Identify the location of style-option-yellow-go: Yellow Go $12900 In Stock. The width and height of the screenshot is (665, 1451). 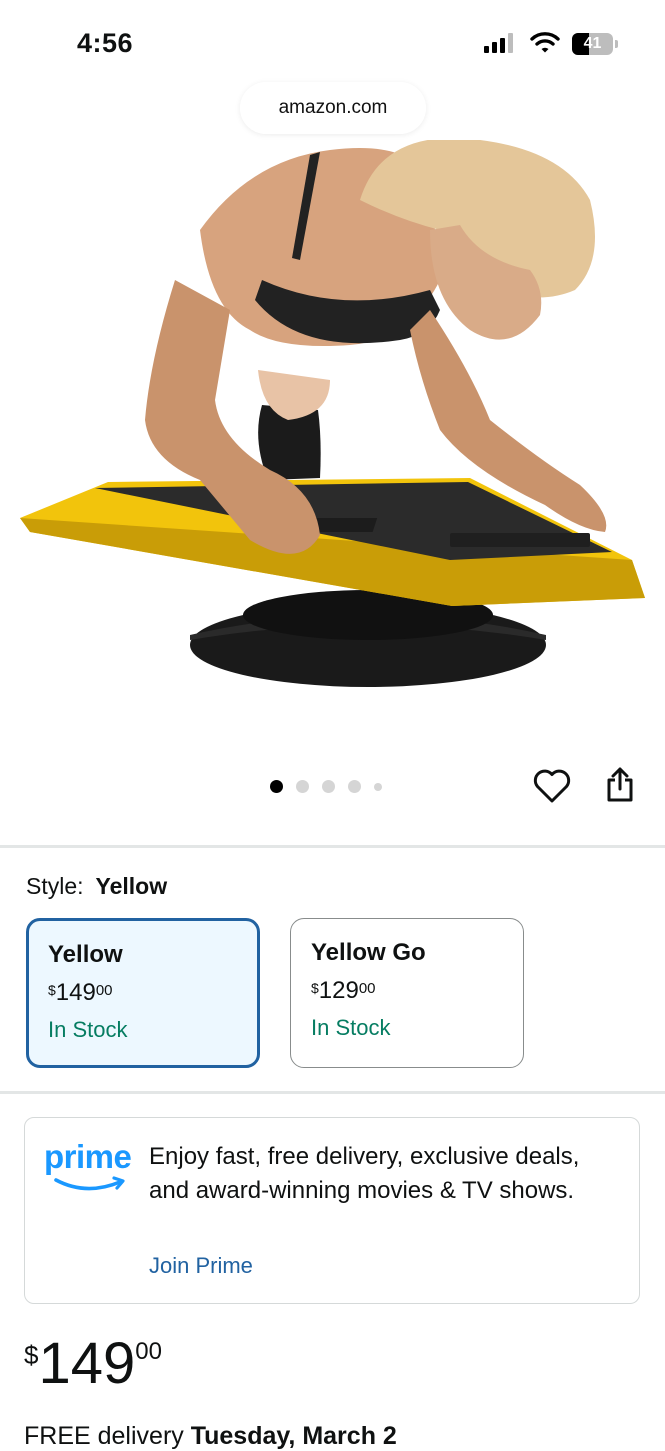
(407, 993).